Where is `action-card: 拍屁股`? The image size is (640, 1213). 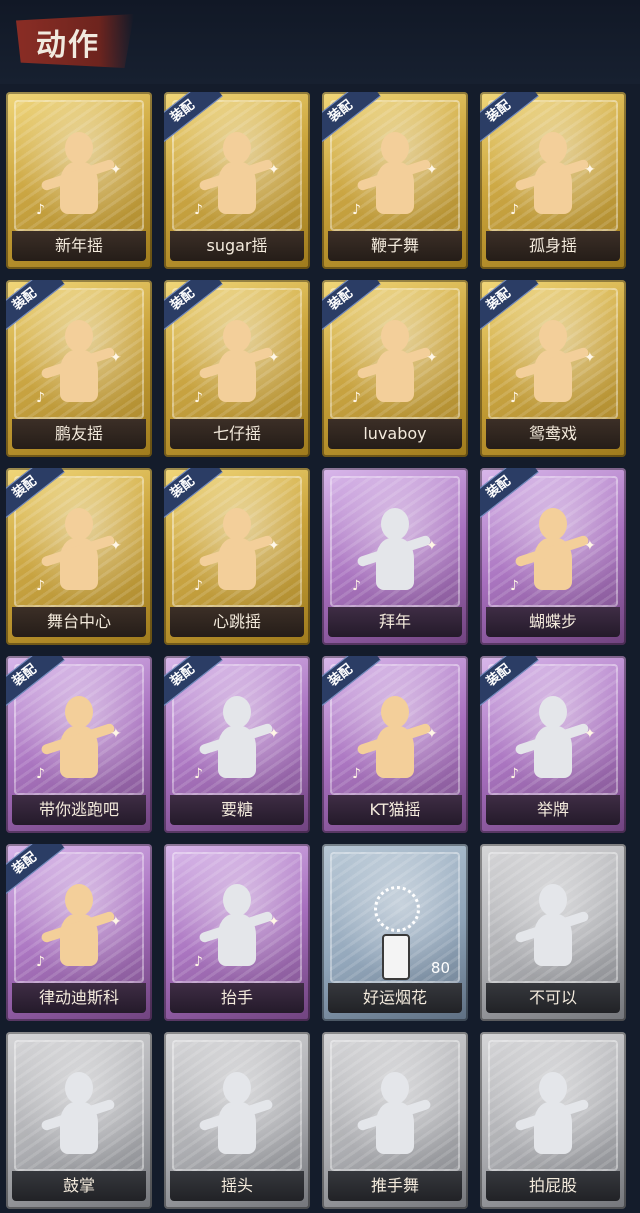
action-card: 拍屁股 is located at coordinates (553, 1120).